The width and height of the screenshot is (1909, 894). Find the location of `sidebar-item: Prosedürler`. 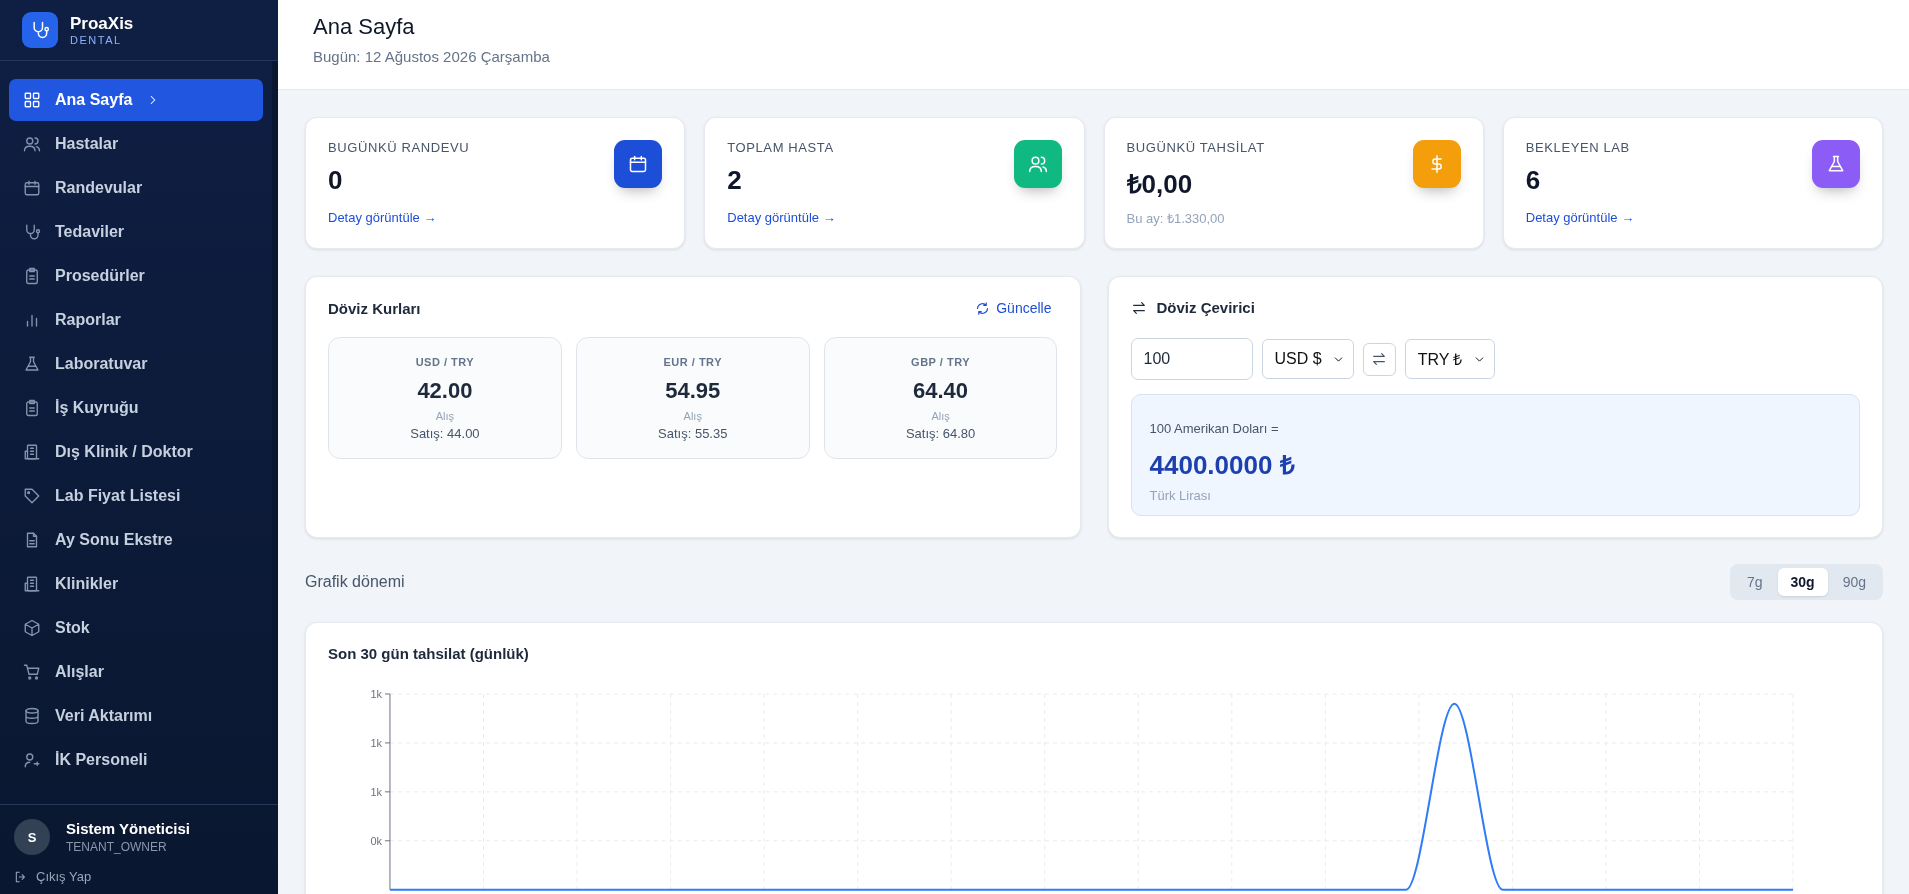

sidebar-item: Prosedürler is located at coordinates (136, 276).